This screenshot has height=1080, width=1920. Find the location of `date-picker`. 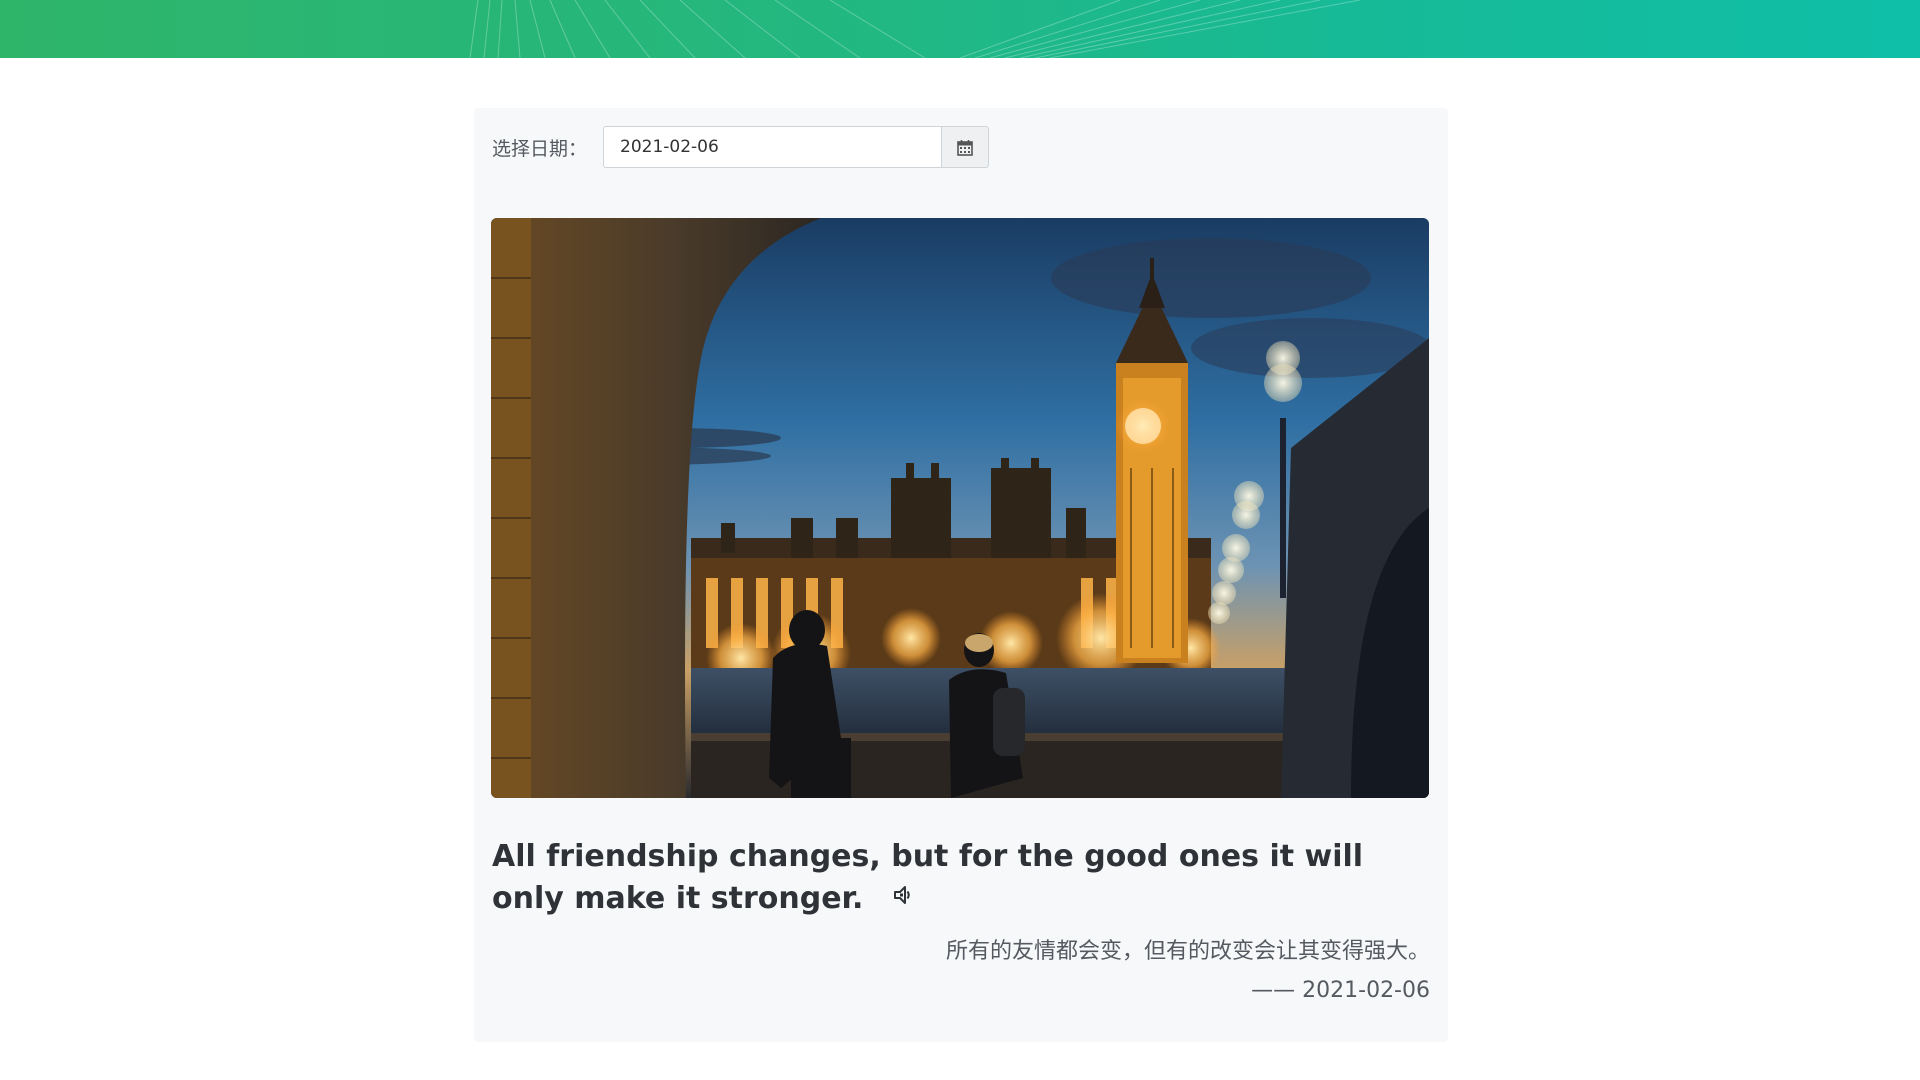

date-picker is located at coordinates (796, 147).